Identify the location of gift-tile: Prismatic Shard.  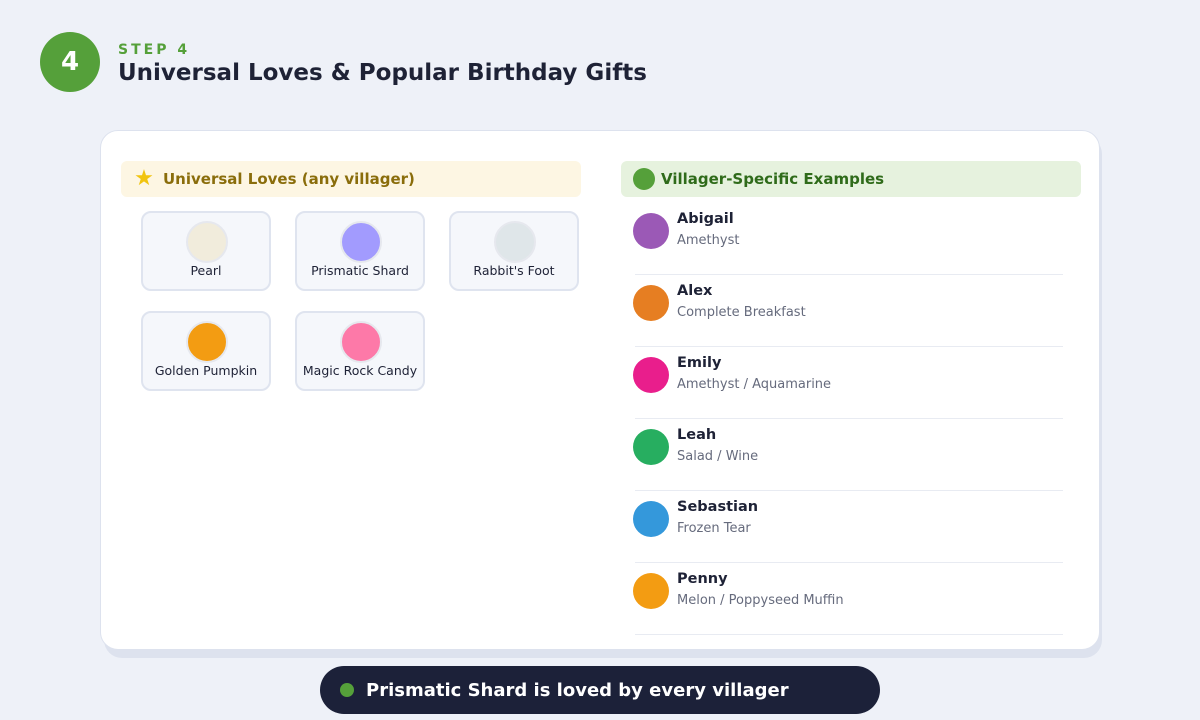
(360, 251).